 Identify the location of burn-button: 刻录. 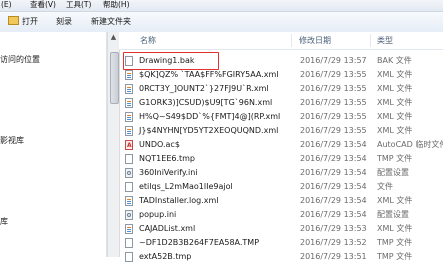
(64, 22).